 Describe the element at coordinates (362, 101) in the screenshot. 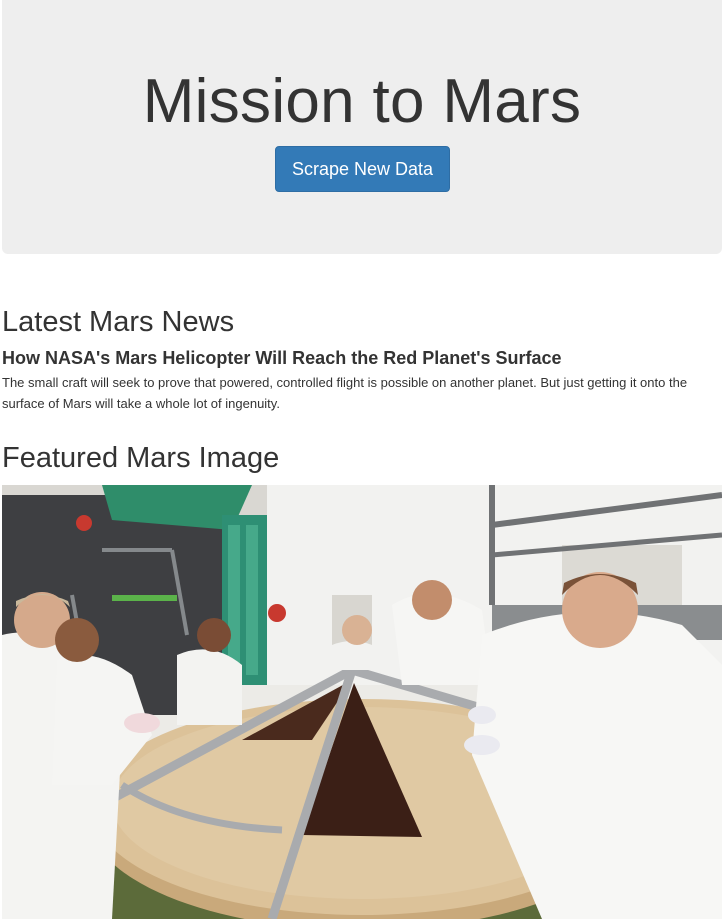

I see `page-title: Mission to Mars` at that location.